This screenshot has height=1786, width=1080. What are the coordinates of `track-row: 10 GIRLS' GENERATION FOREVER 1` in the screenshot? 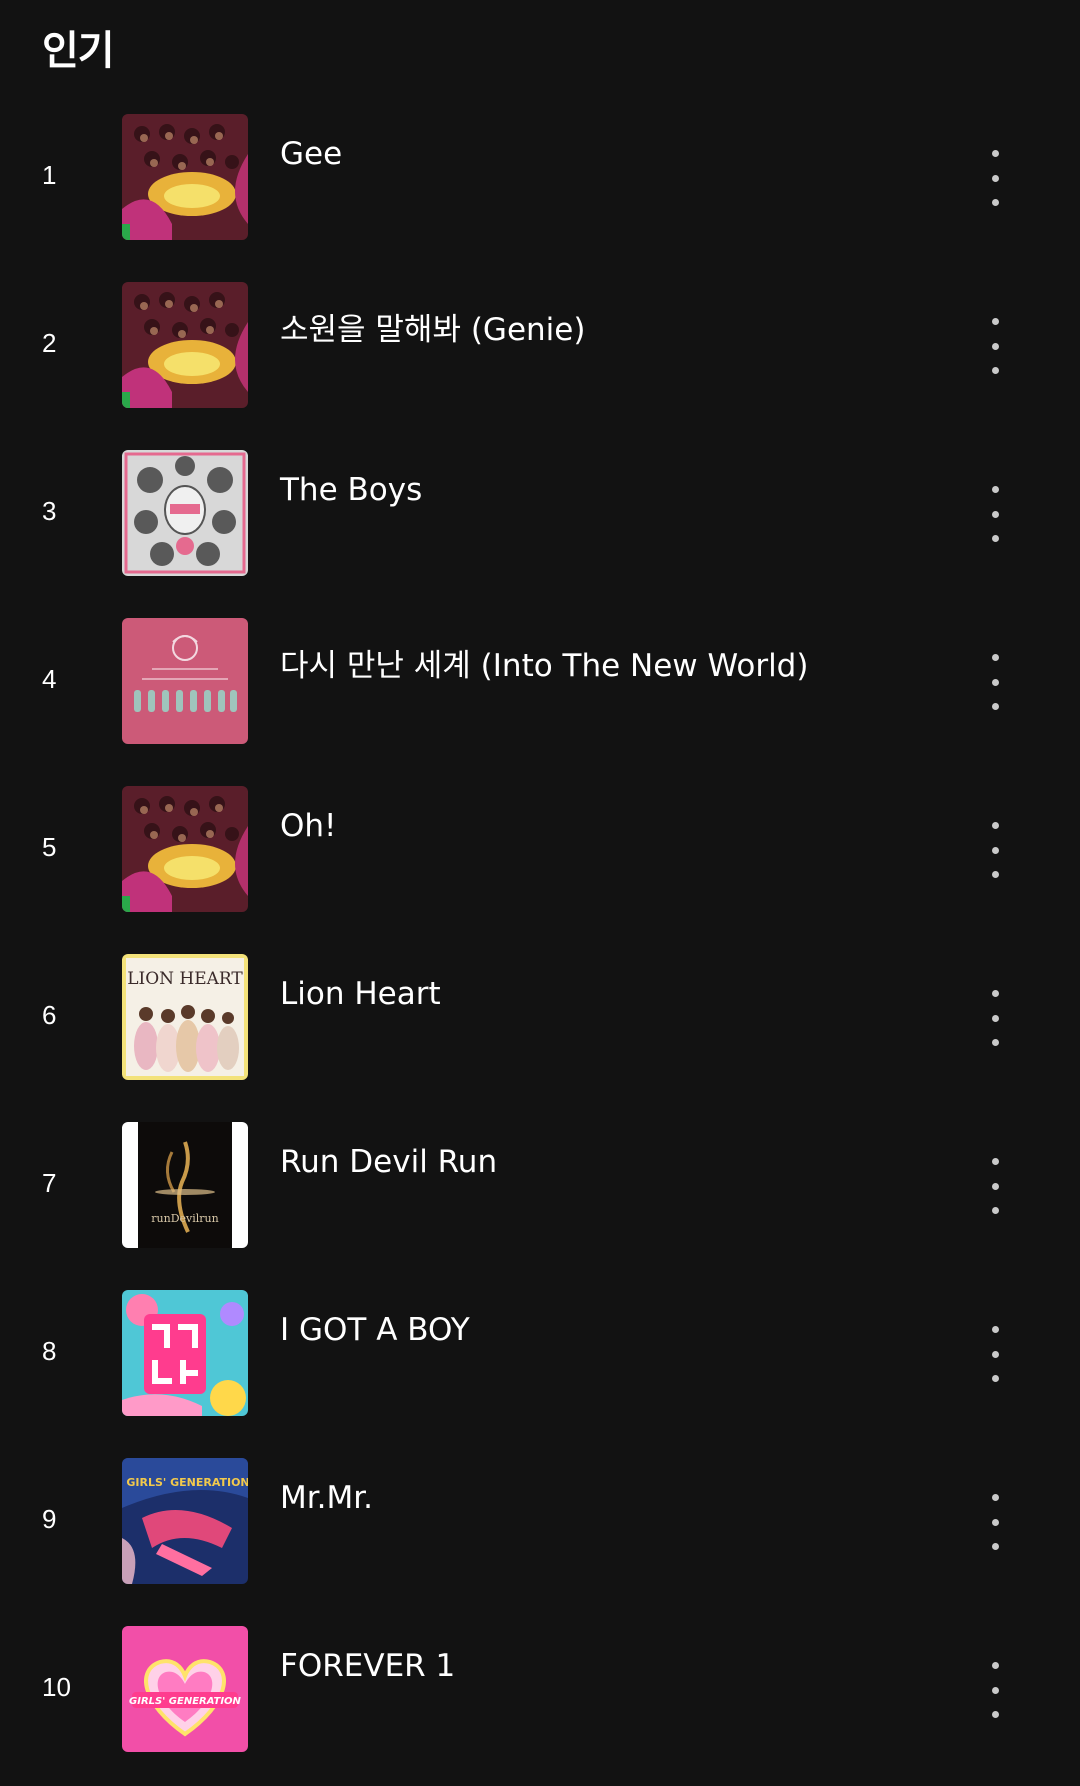 It's located at (540, 1702).